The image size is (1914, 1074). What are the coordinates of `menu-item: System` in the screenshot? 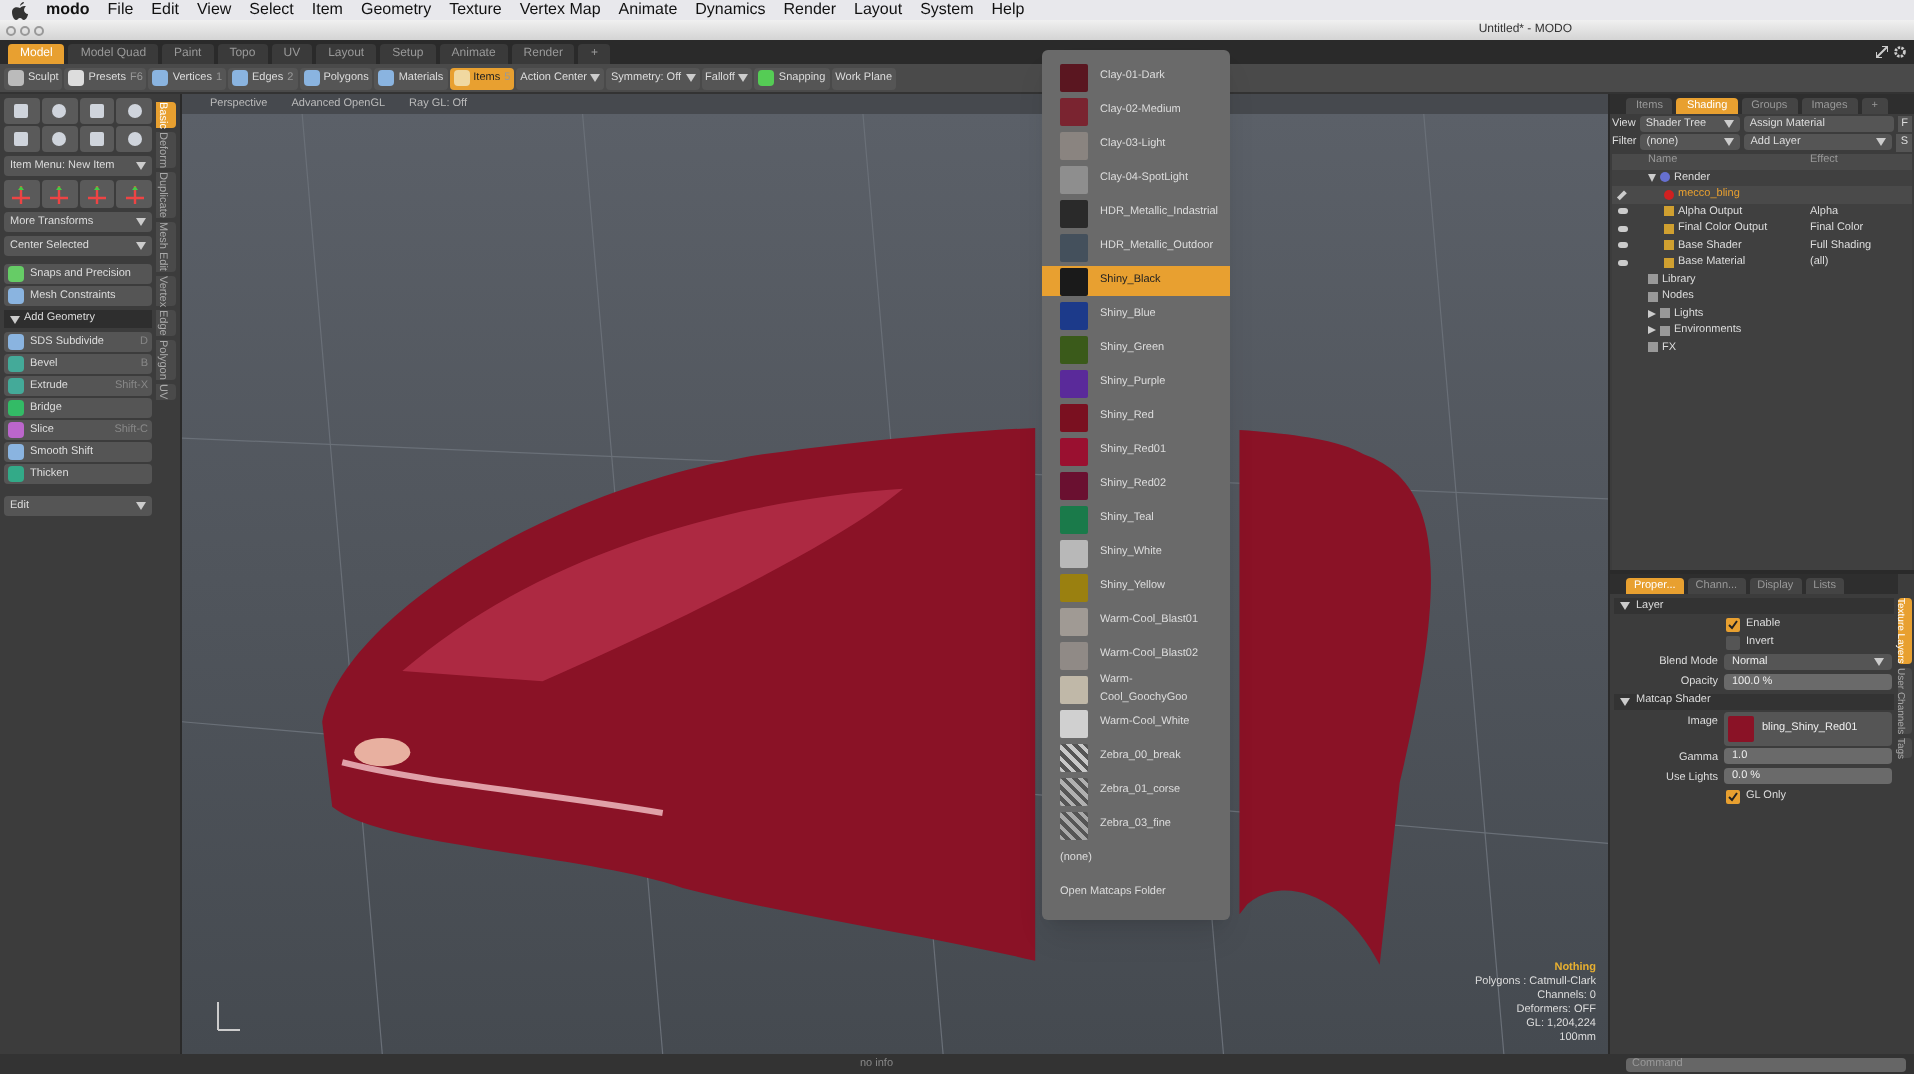 It's located at (947, 11).